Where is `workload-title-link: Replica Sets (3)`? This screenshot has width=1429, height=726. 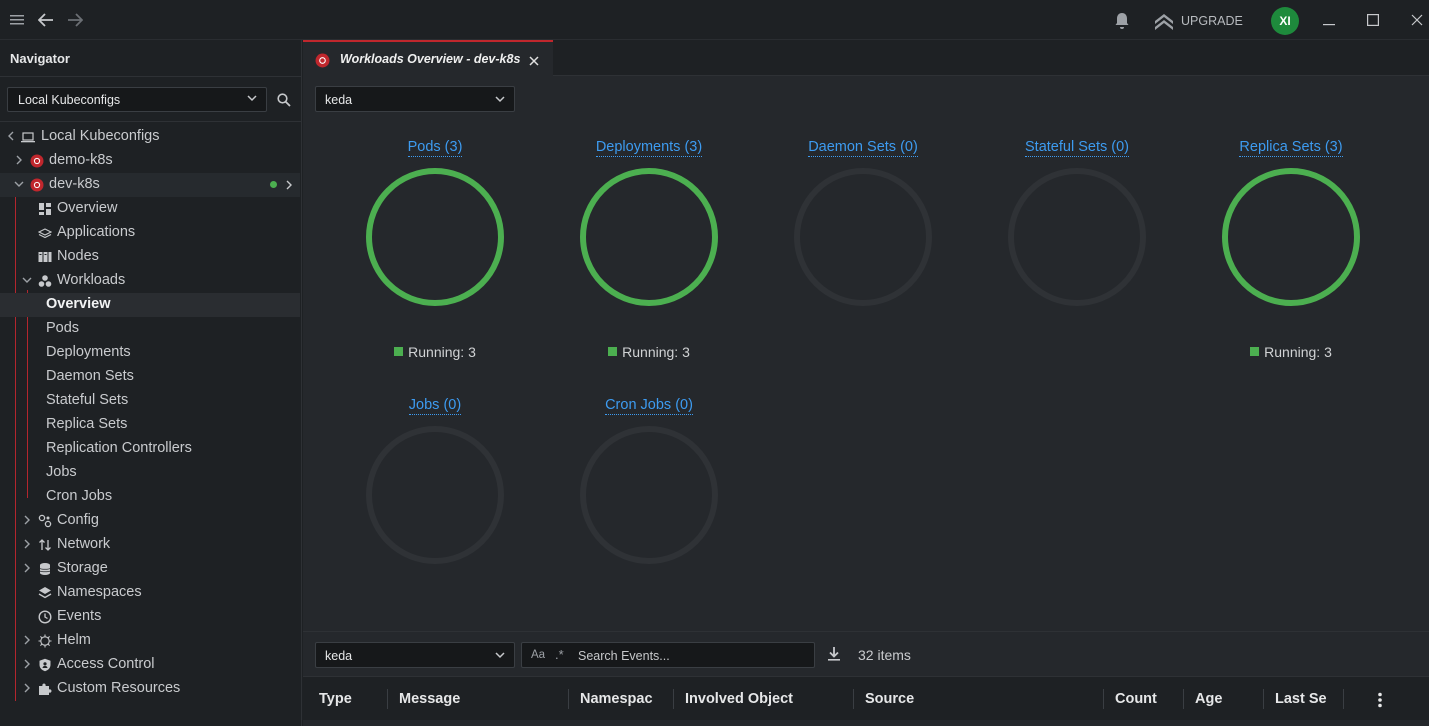
workload-title-link: Replica Sets (3) is located at coordinates (1291, 148).